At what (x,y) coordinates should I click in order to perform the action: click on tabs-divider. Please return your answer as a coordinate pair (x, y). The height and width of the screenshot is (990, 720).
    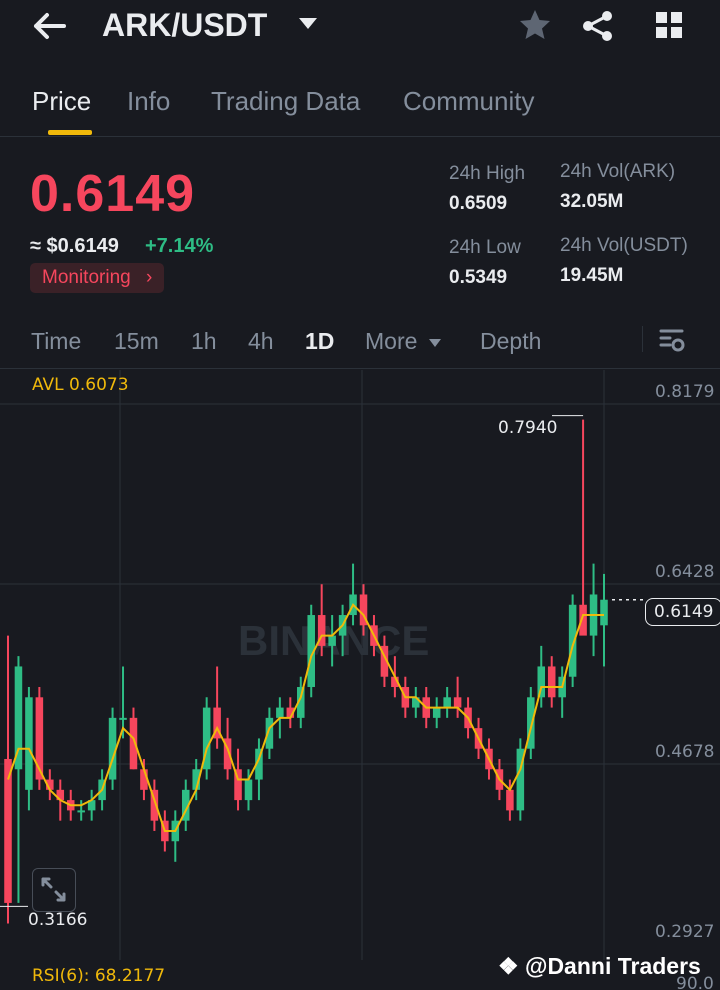
    Looking at the image, I should click on (360, 136).